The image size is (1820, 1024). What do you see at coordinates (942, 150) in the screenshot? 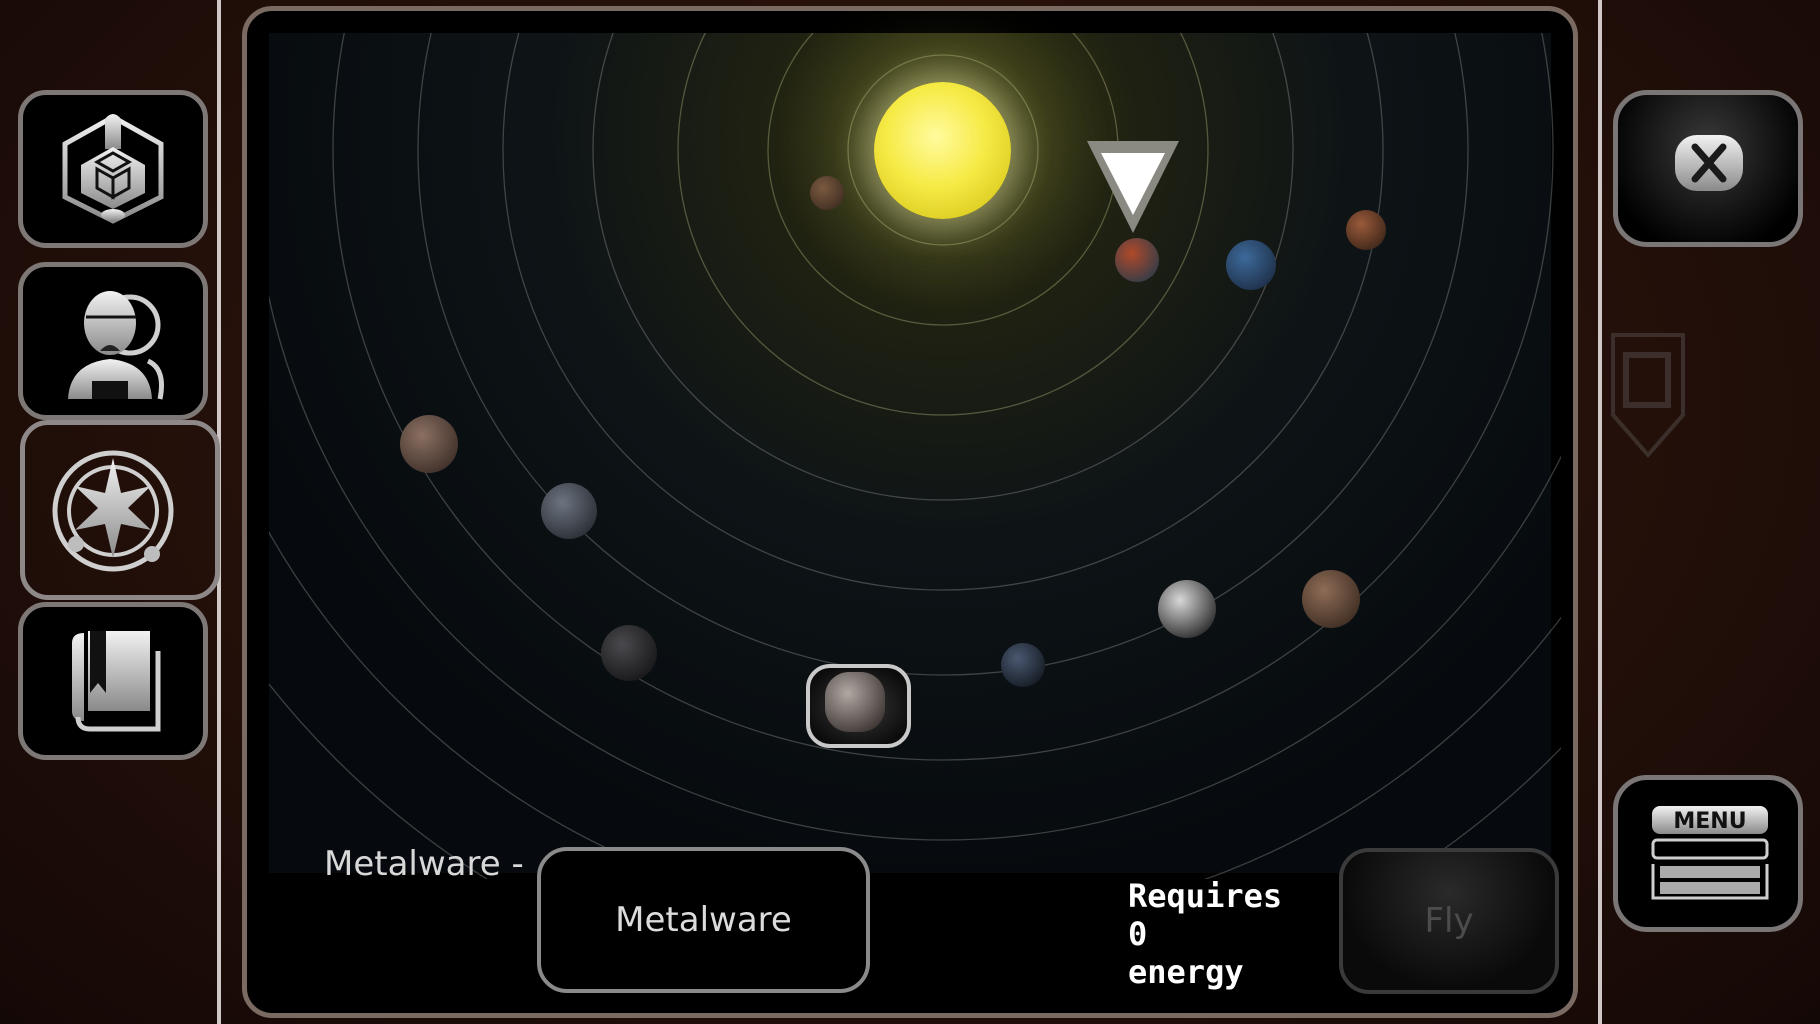
I see `sun` at bounding box center [942, 150].